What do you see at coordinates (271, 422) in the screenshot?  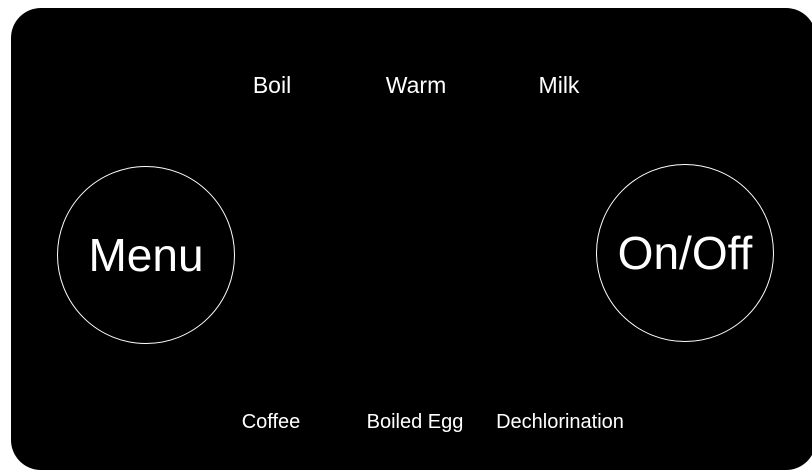 I see `mode-coffee: Coffee` at bounding box center [271, 422].